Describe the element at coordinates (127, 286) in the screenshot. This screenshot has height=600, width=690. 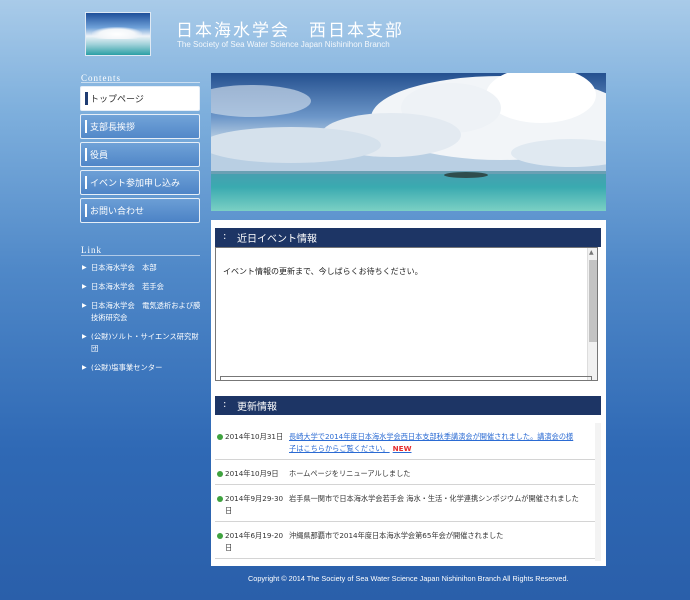
I see `link-label: 日本海水学会 若手会` at that location.